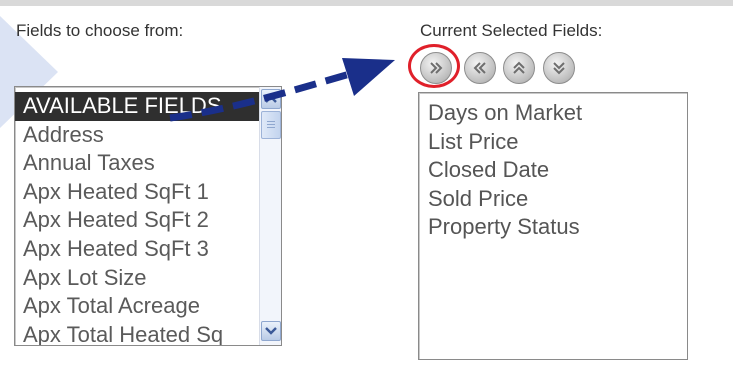 This screenshot has width=733, height=373. Describe the element at coordinates (553, 142) in the screenshot. I see `list-item: List Price` at that location.